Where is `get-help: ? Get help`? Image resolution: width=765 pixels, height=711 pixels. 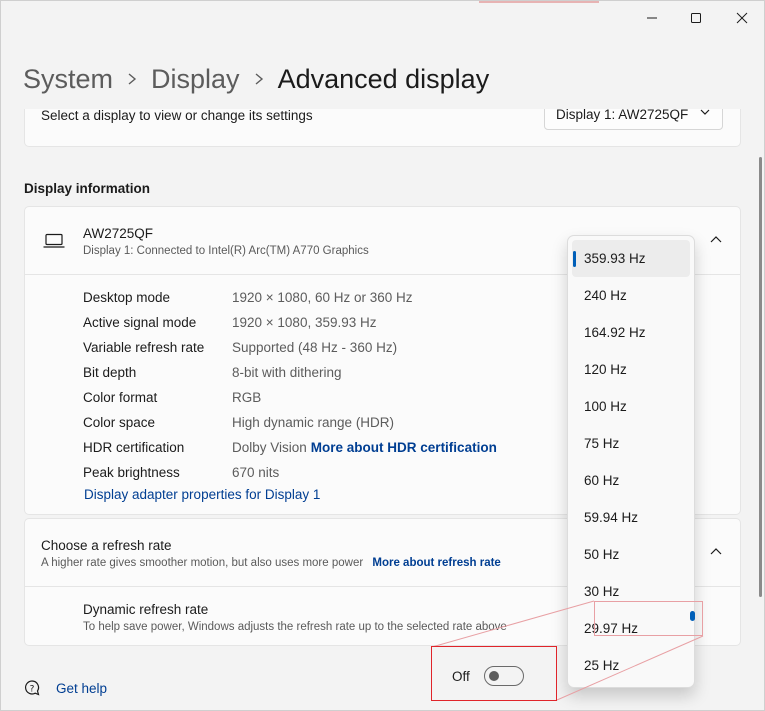
get-help: ? Get help is located at coordinates (65, 688).